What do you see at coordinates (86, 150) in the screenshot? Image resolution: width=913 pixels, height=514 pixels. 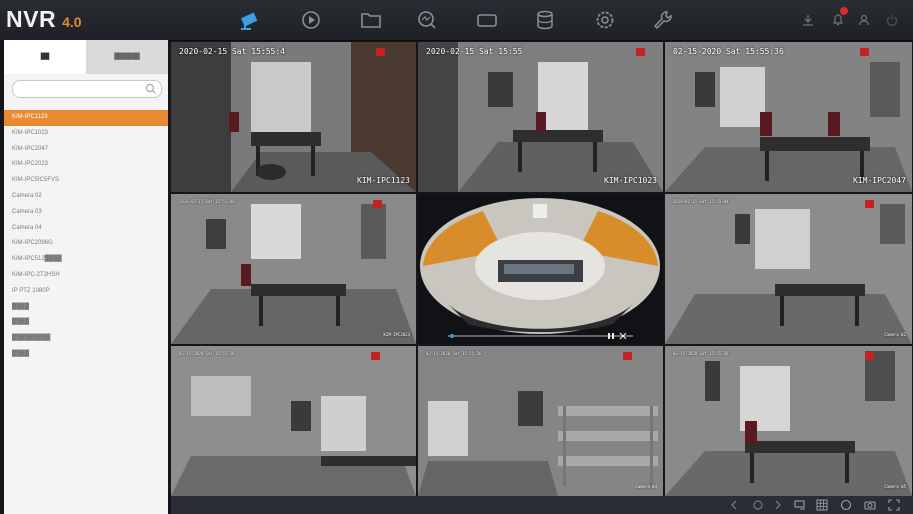 I see `camera-list-item: KIM-IPC2047` at bounding box center [86, 150].